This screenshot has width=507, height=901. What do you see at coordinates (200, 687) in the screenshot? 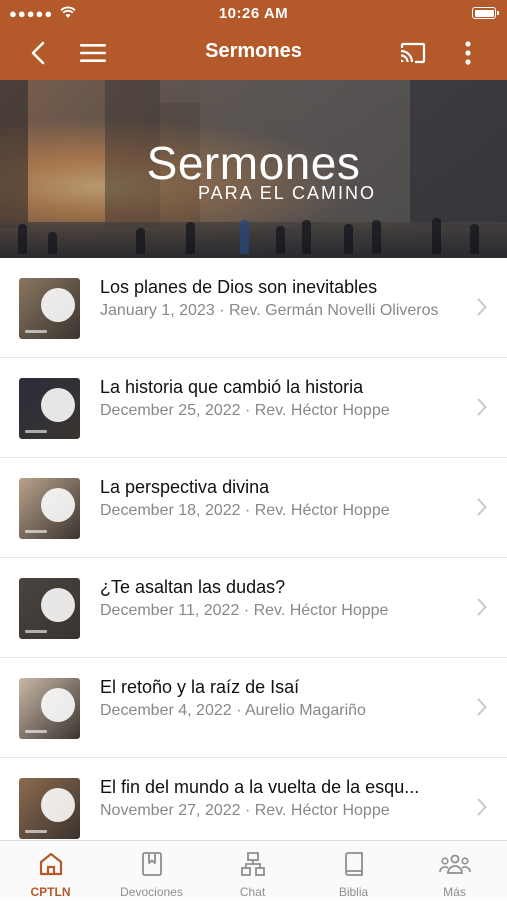
I see `sermon-title: El retoño y la raíz de Isaí` at bounding box center [200, 687].